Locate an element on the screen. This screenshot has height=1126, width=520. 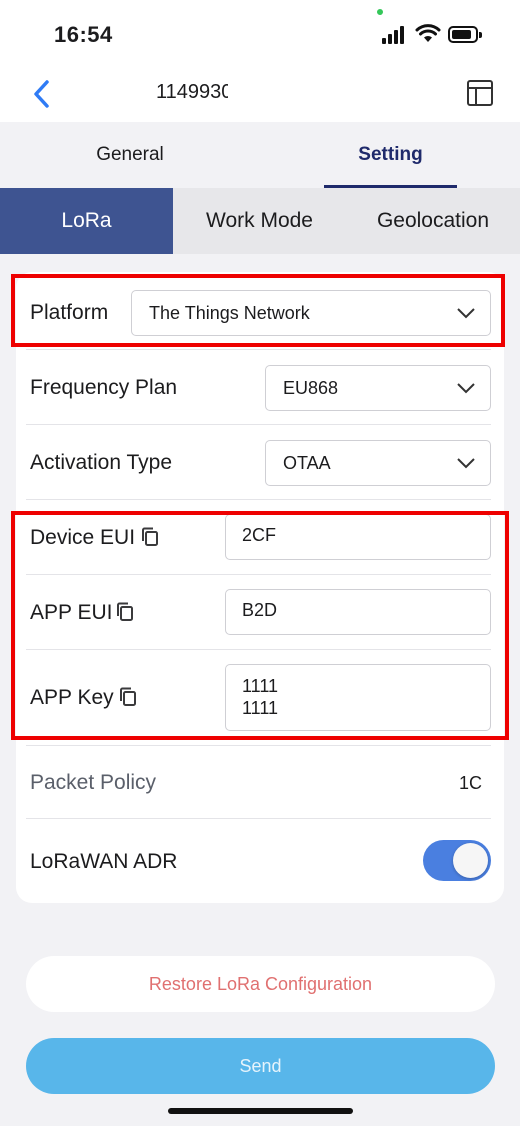
chevron-left-icon is located at coordinates (41, 94).